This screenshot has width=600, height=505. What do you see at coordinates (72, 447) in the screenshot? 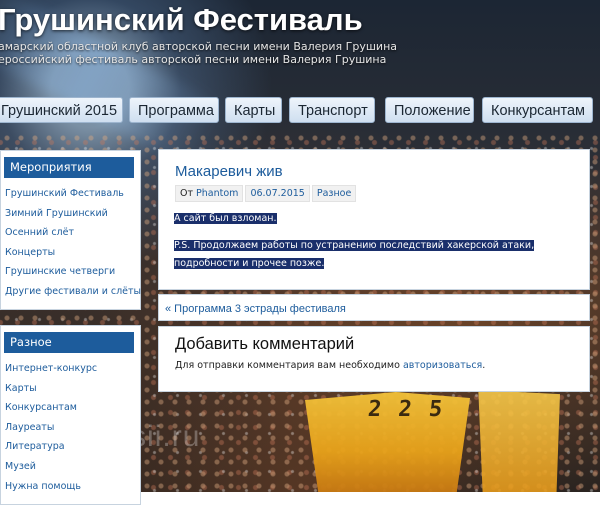
I see `sidebar-item-literature: Литература` at bounding box center [72, 447].